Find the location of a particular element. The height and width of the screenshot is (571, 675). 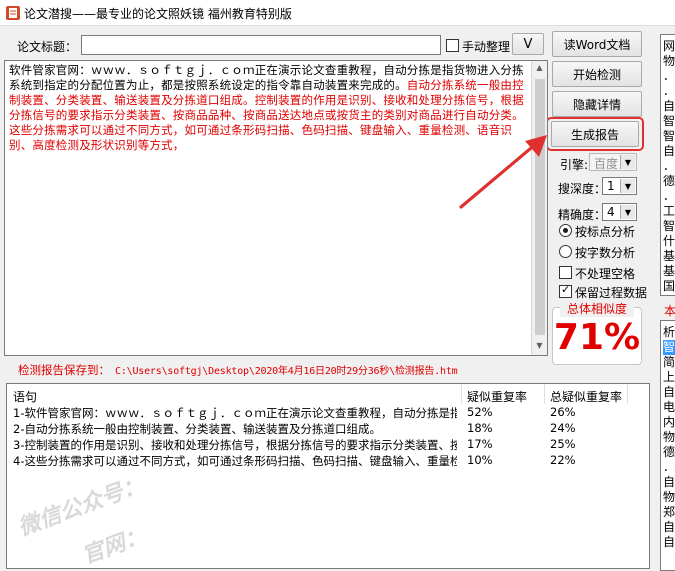

manual-tidy-checkbox is located at coordinates (452, 45).